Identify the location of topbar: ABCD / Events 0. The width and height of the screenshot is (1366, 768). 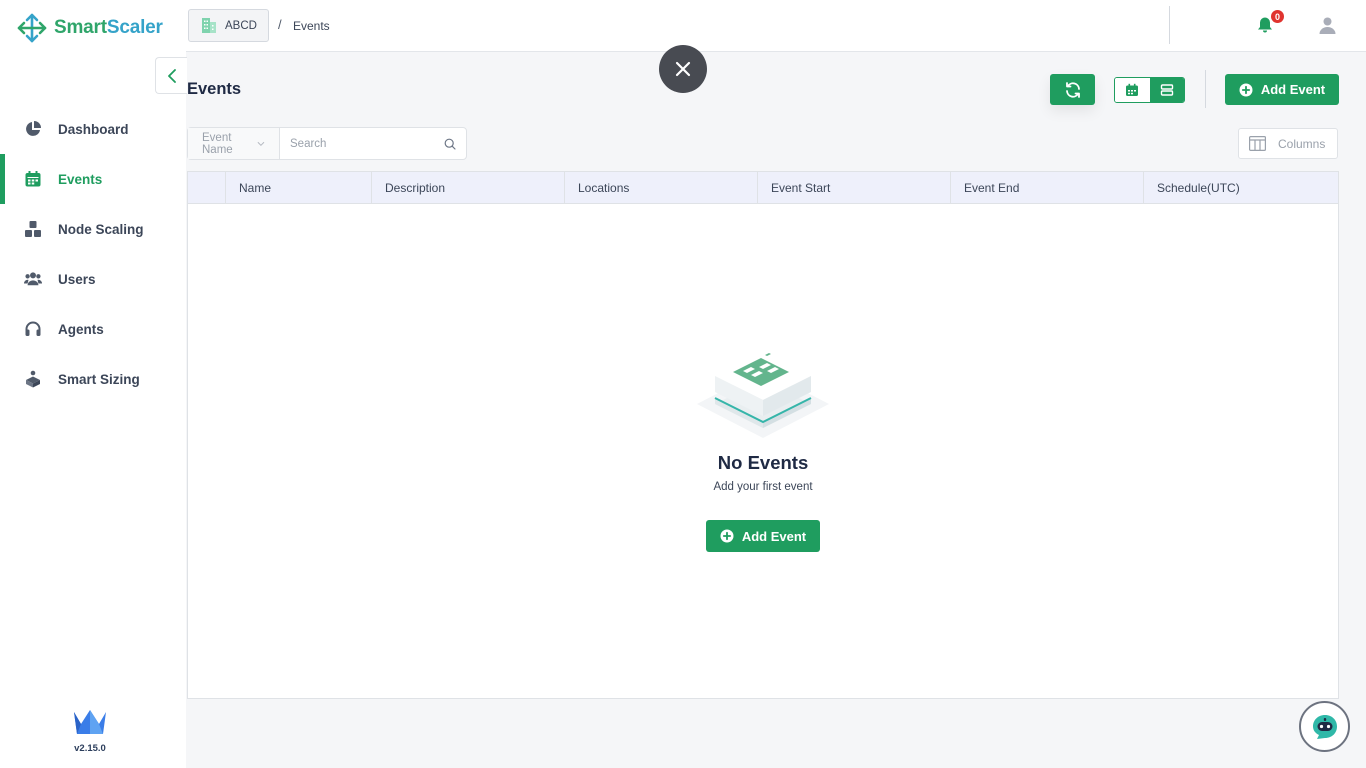
(776, 26).